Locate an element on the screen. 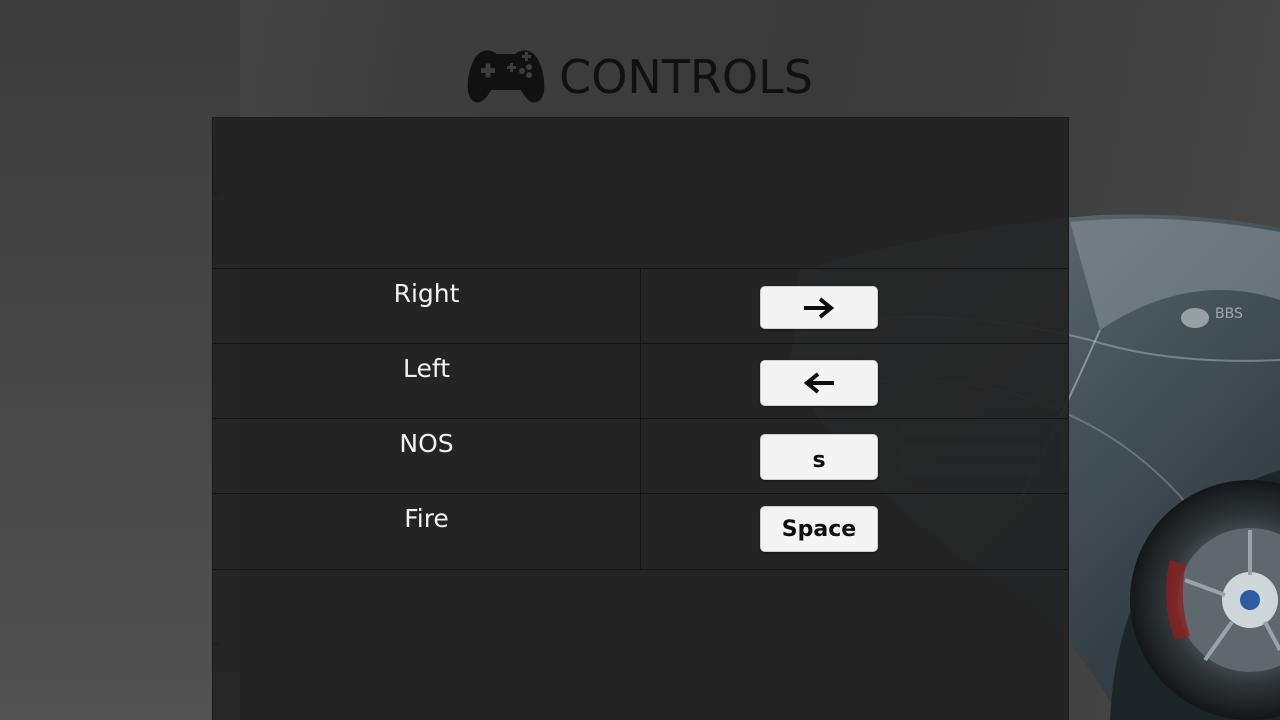 Image resolution: width=1280 pixels, height=720 pixels. key-label: Space is located at coordinates (819, 529).